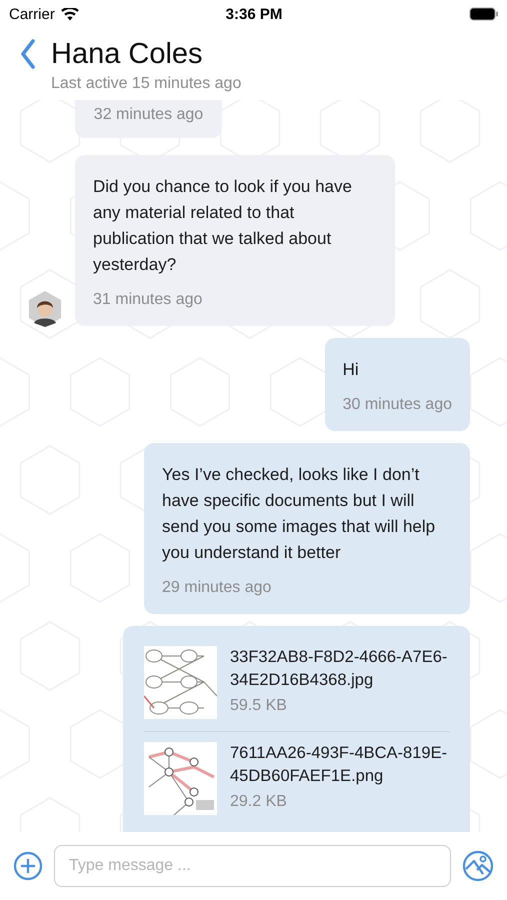 The image size is (507, 900). I want to click on carrier-label: Carrier, so click(32, 14).